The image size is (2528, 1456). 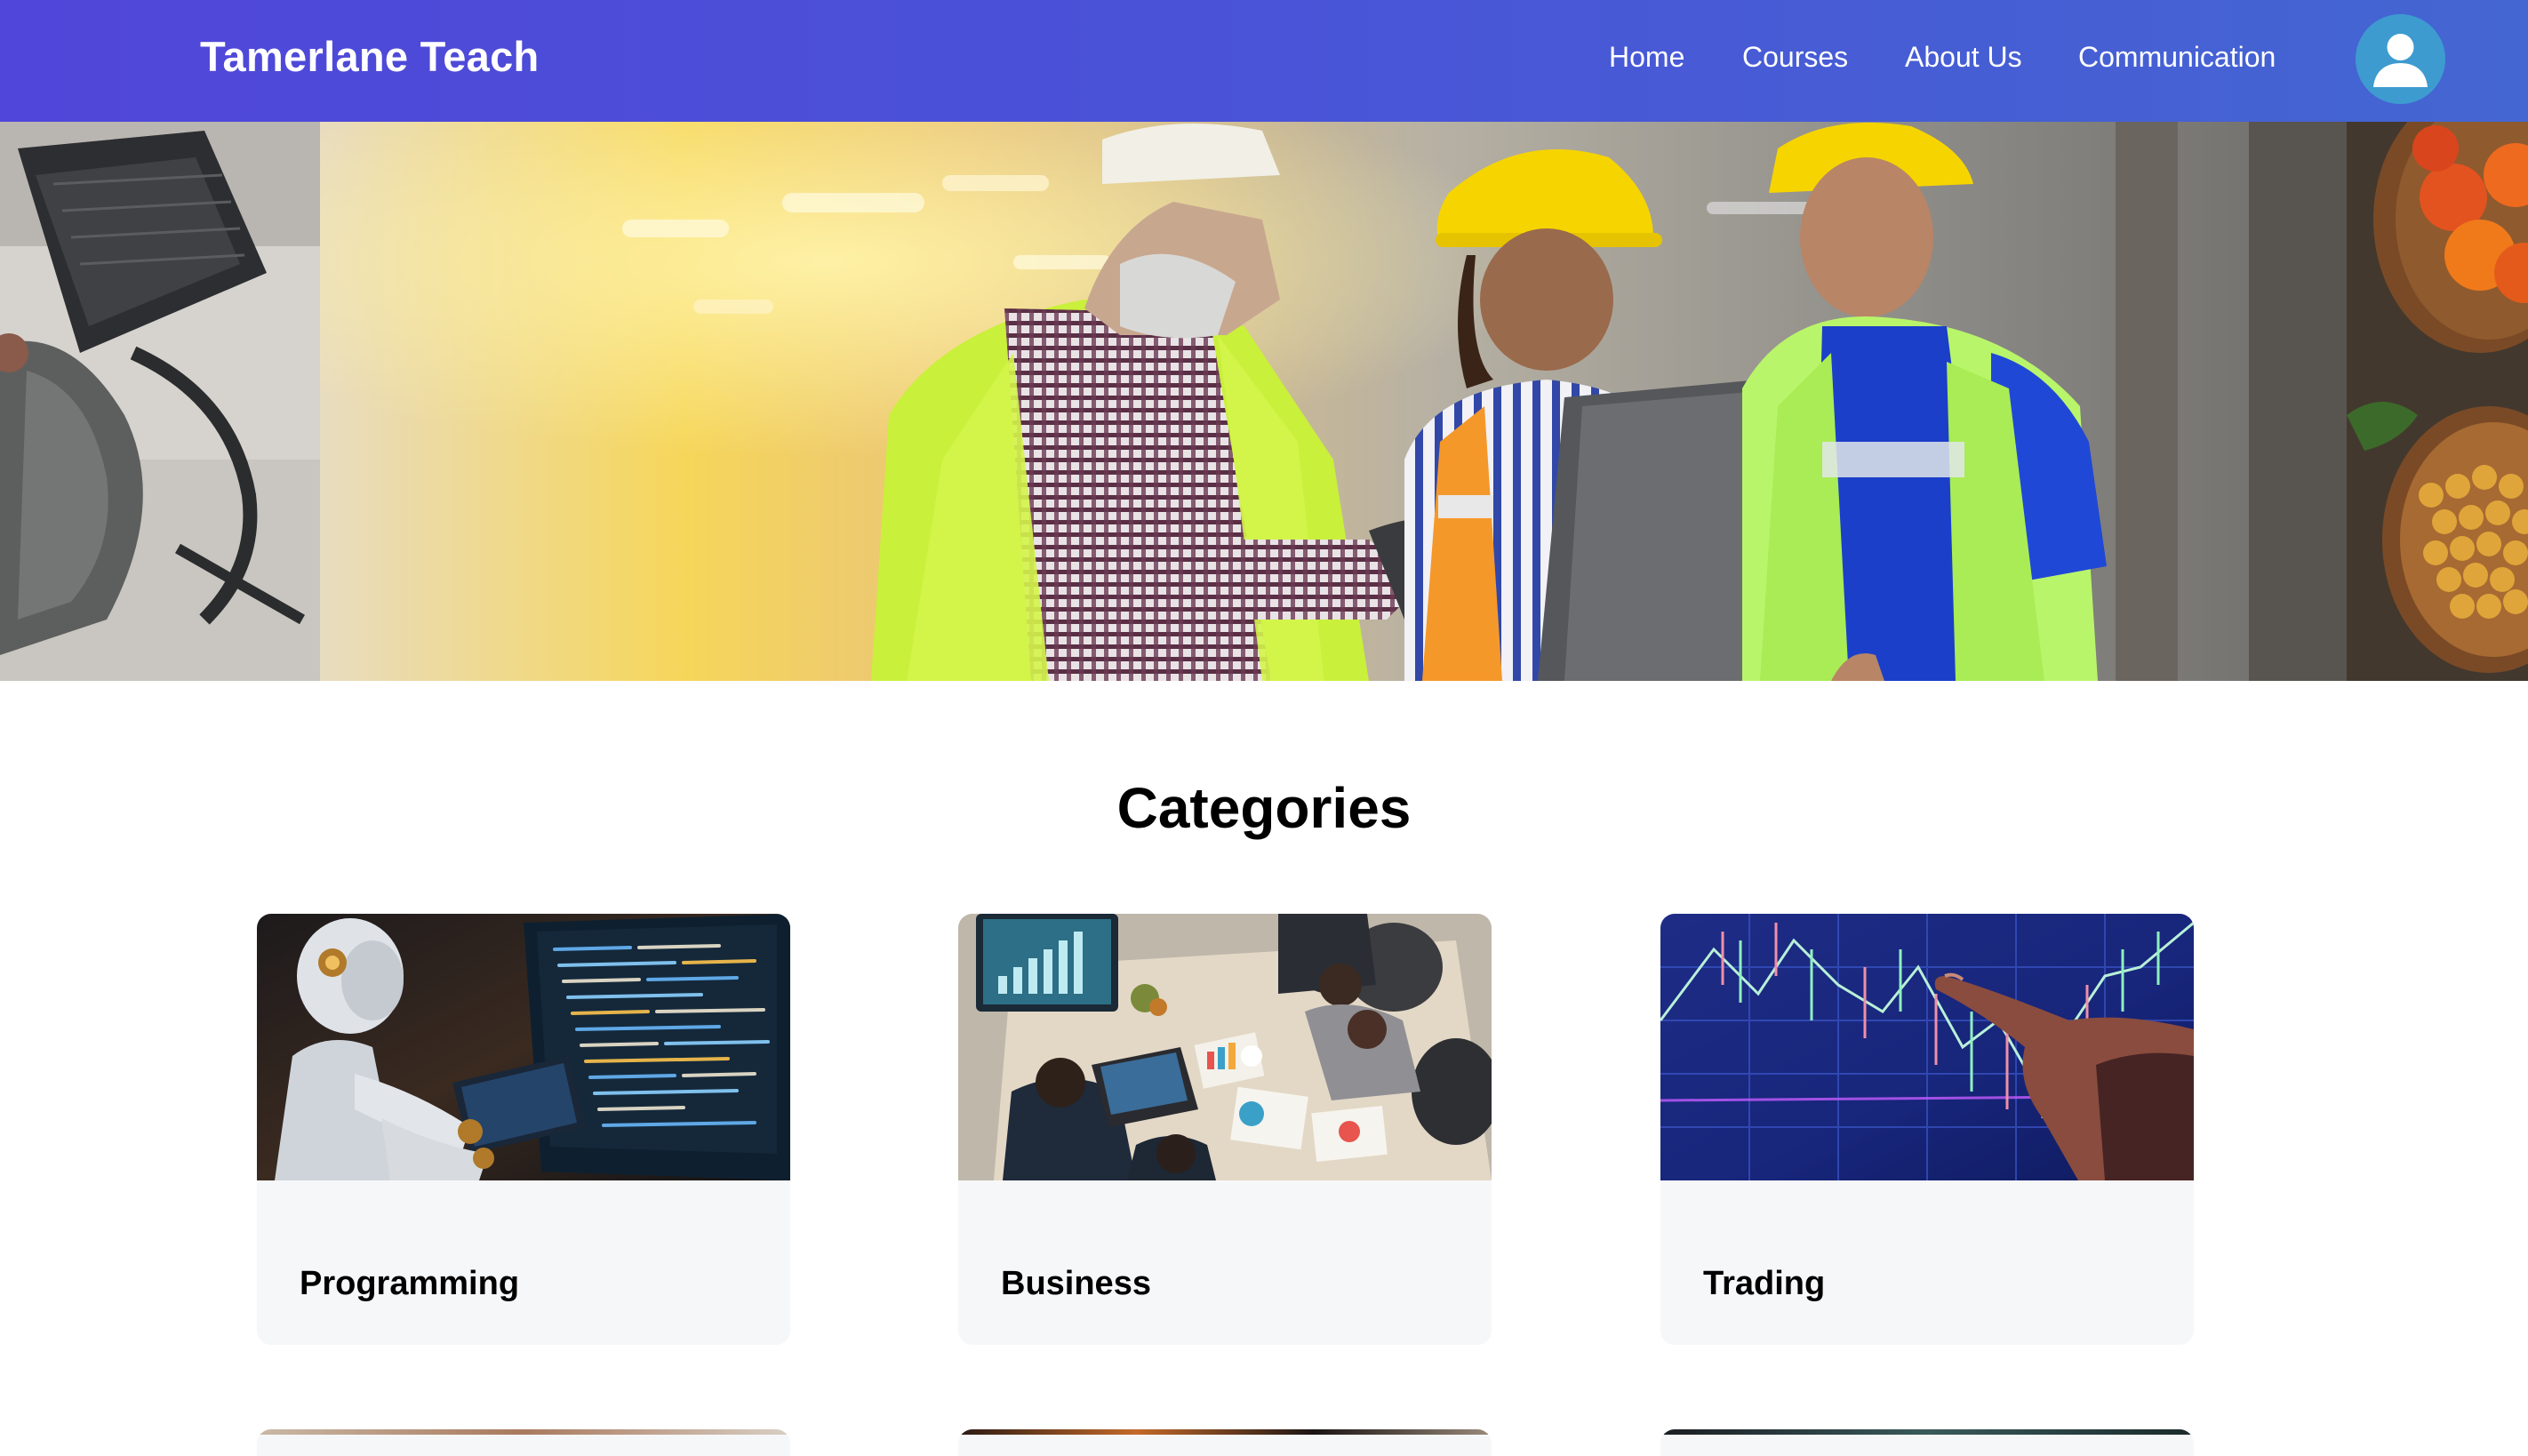 I want to click on robot-coding-image, so click(x=523, y=1047).